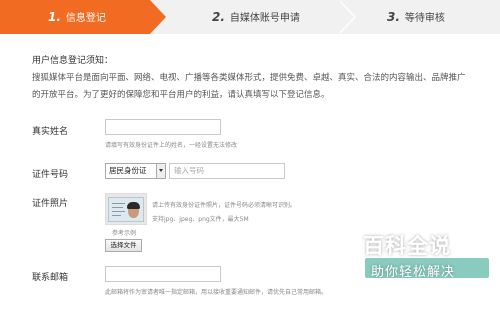  I want to click on email-hint: 此邮箱将作为审请者唯一指定邮箱，用以接收重要通知邮件，请优先自己常用邮箱。, so click(216, 292).